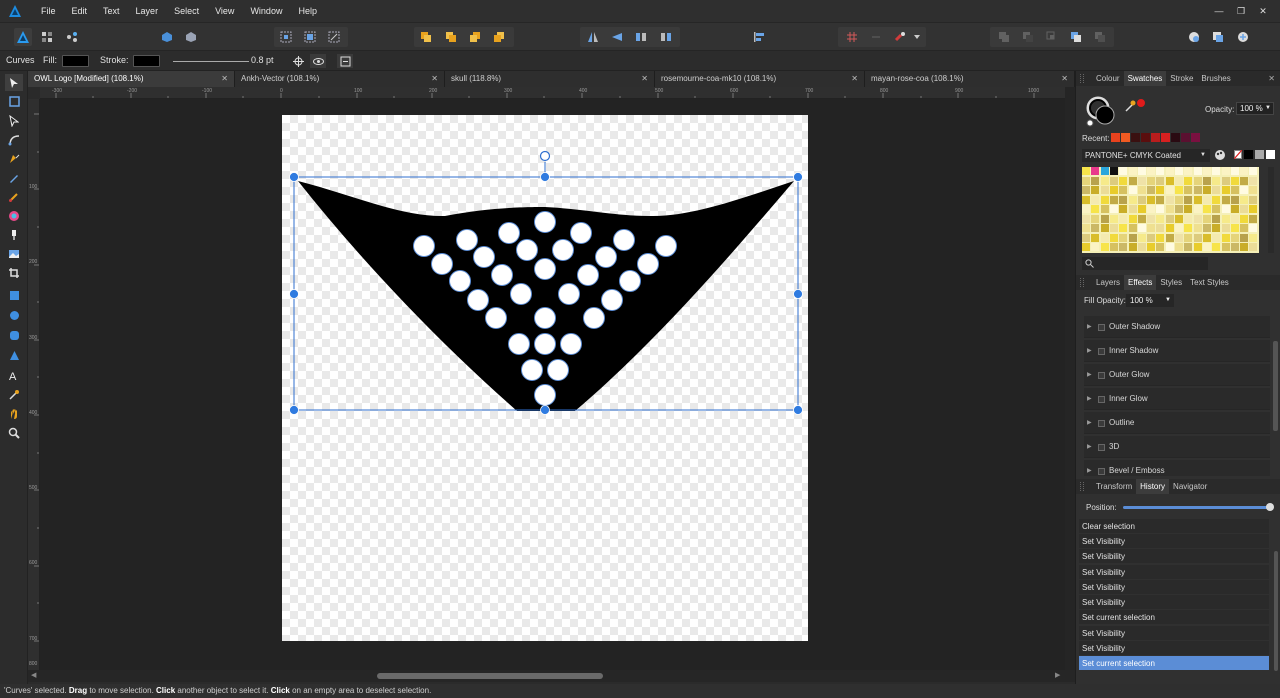 This screenshot has height=698, width=1280. Describe the element at coordinates (14, 315) in the screenshot. I see `ellipse-tool-icon` at that location.